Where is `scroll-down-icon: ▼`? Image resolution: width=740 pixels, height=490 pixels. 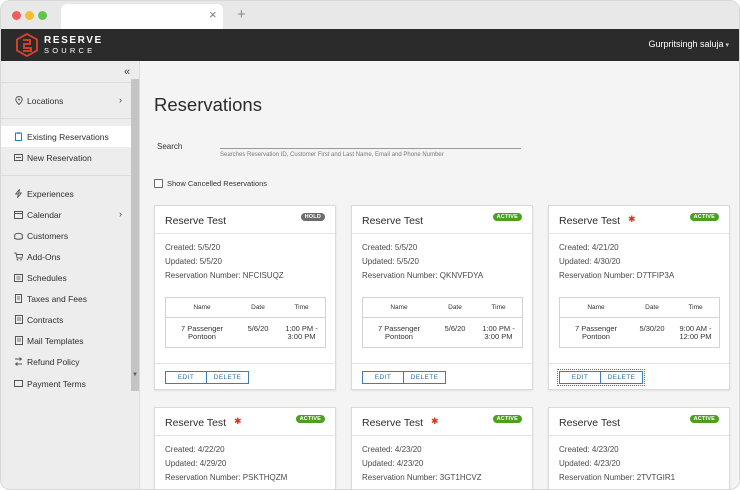 scroll-down-icon: ▼ is located at coordinates (135, 375).